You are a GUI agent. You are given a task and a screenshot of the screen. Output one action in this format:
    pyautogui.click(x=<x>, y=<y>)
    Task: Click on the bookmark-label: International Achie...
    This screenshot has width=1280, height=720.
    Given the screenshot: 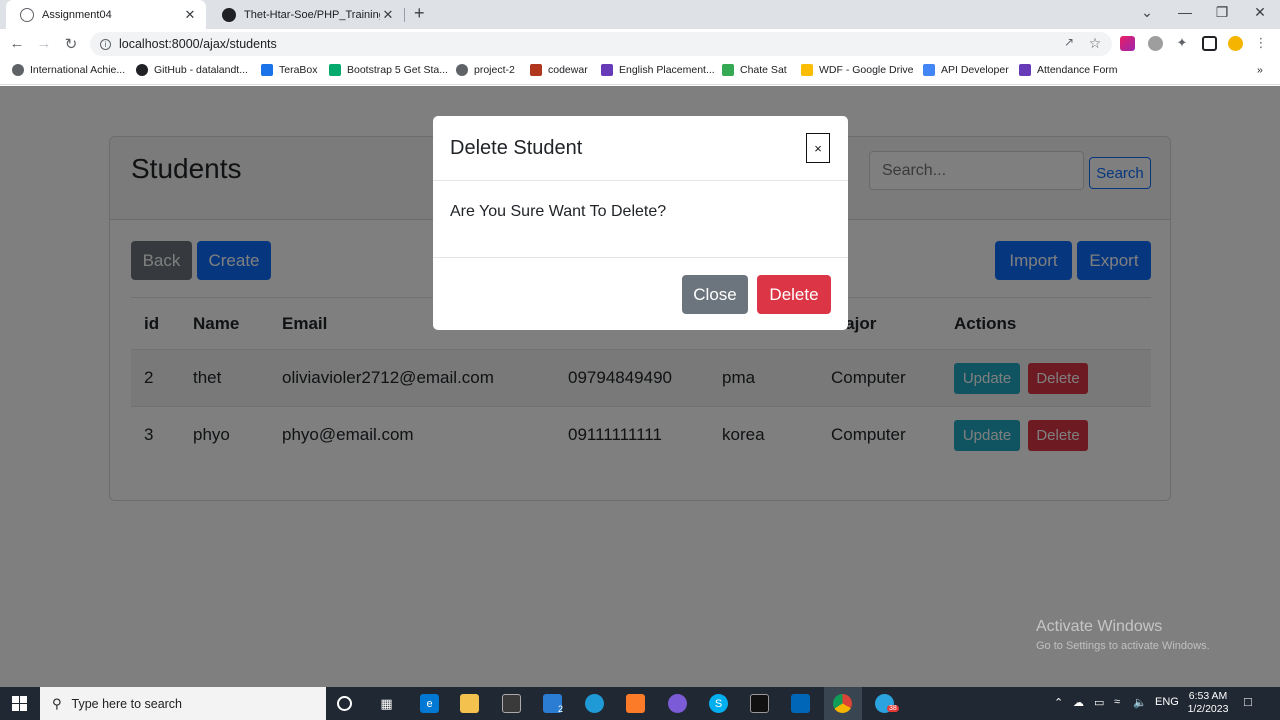 What is the action you would take?
    pyautogui.click(x=78, y=70)
    